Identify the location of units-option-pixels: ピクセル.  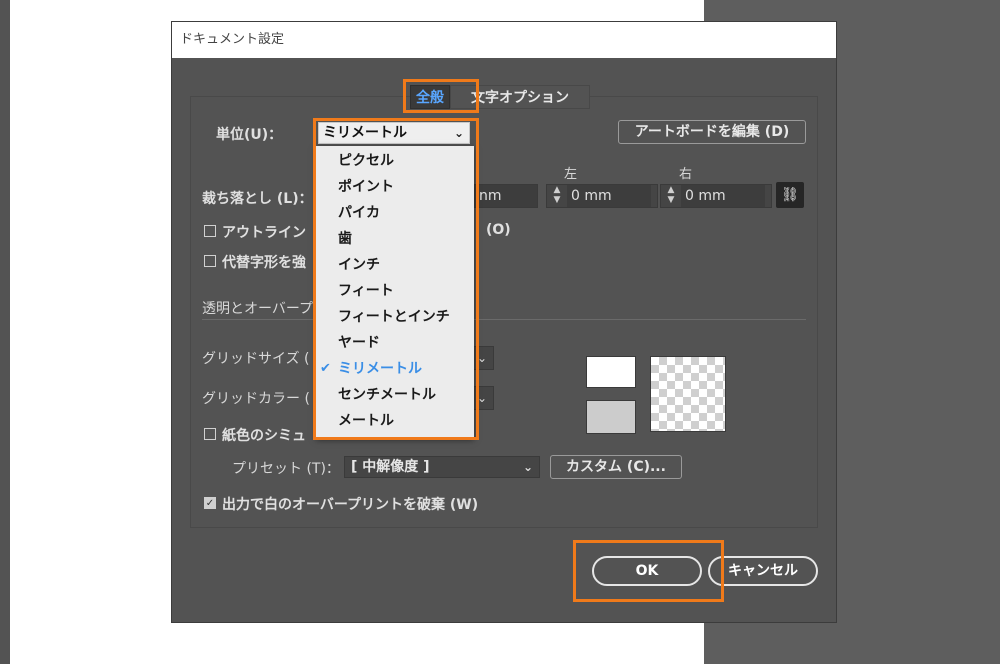
(395, 161).